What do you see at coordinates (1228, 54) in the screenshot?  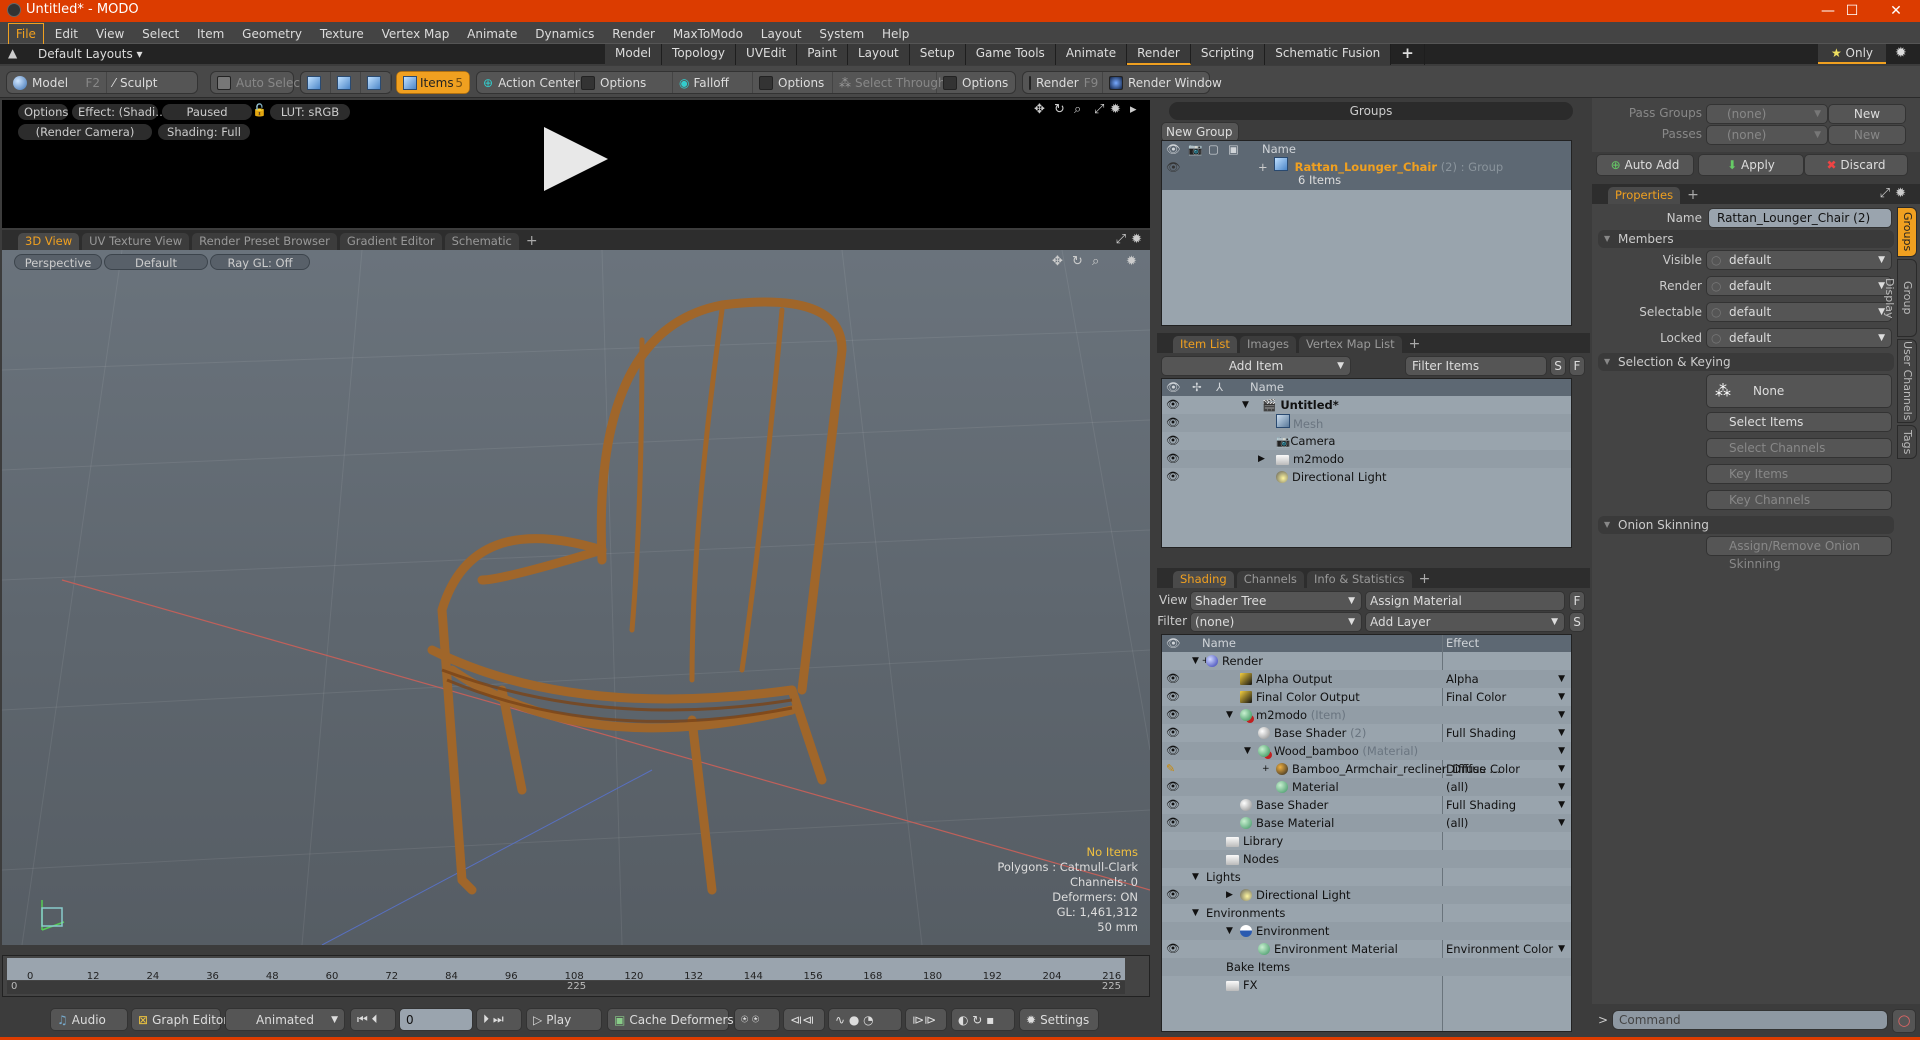 I see `layout-tab-scripting: Scripting` at bounding box center [1228, 54].